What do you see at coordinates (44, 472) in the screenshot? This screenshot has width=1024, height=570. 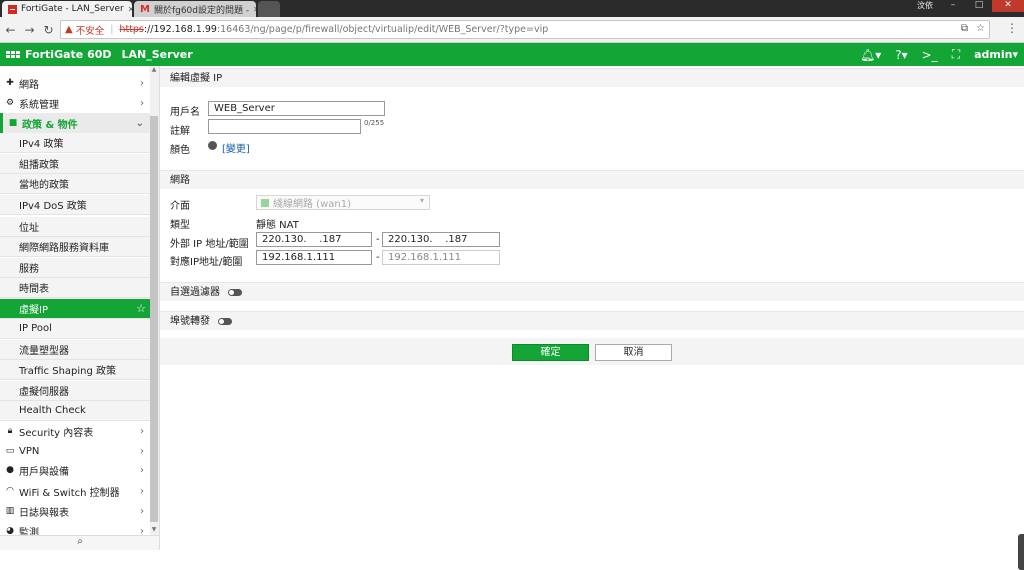 I see `sidebar-item-label: 用戶與設備` at bounding box center [44, 472].